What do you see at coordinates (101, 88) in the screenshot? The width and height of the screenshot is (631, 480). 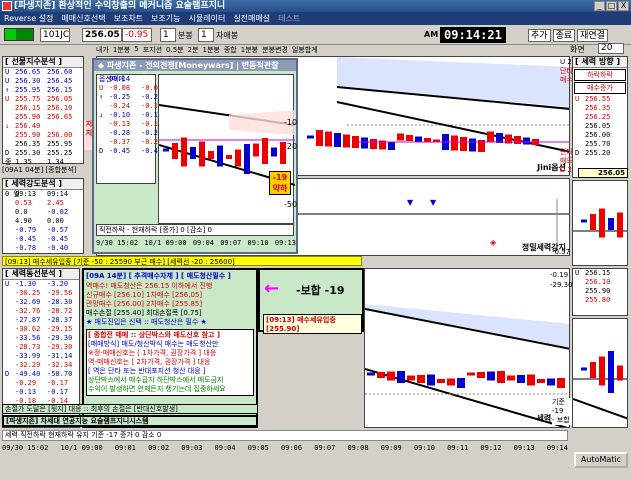 I see `popup-option-cell: U` at bounding box center [101, 88].